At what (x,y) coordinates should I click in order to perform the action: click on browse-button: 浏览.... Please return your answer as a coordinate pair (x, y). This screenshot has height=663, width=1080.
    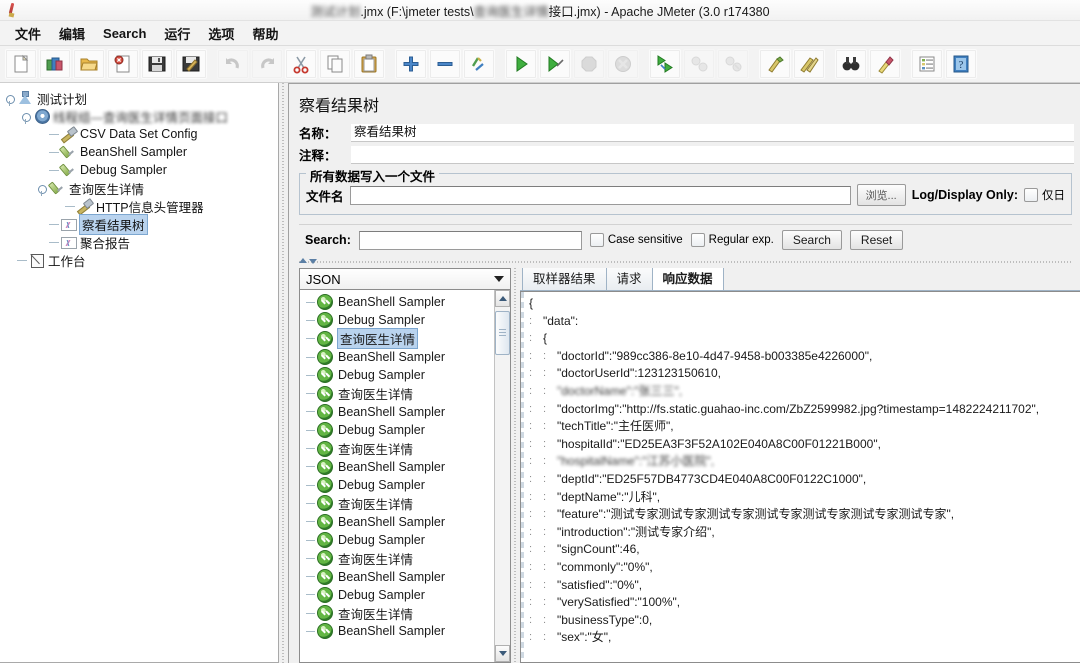
    Looking at the image, I should click on (881, 195).